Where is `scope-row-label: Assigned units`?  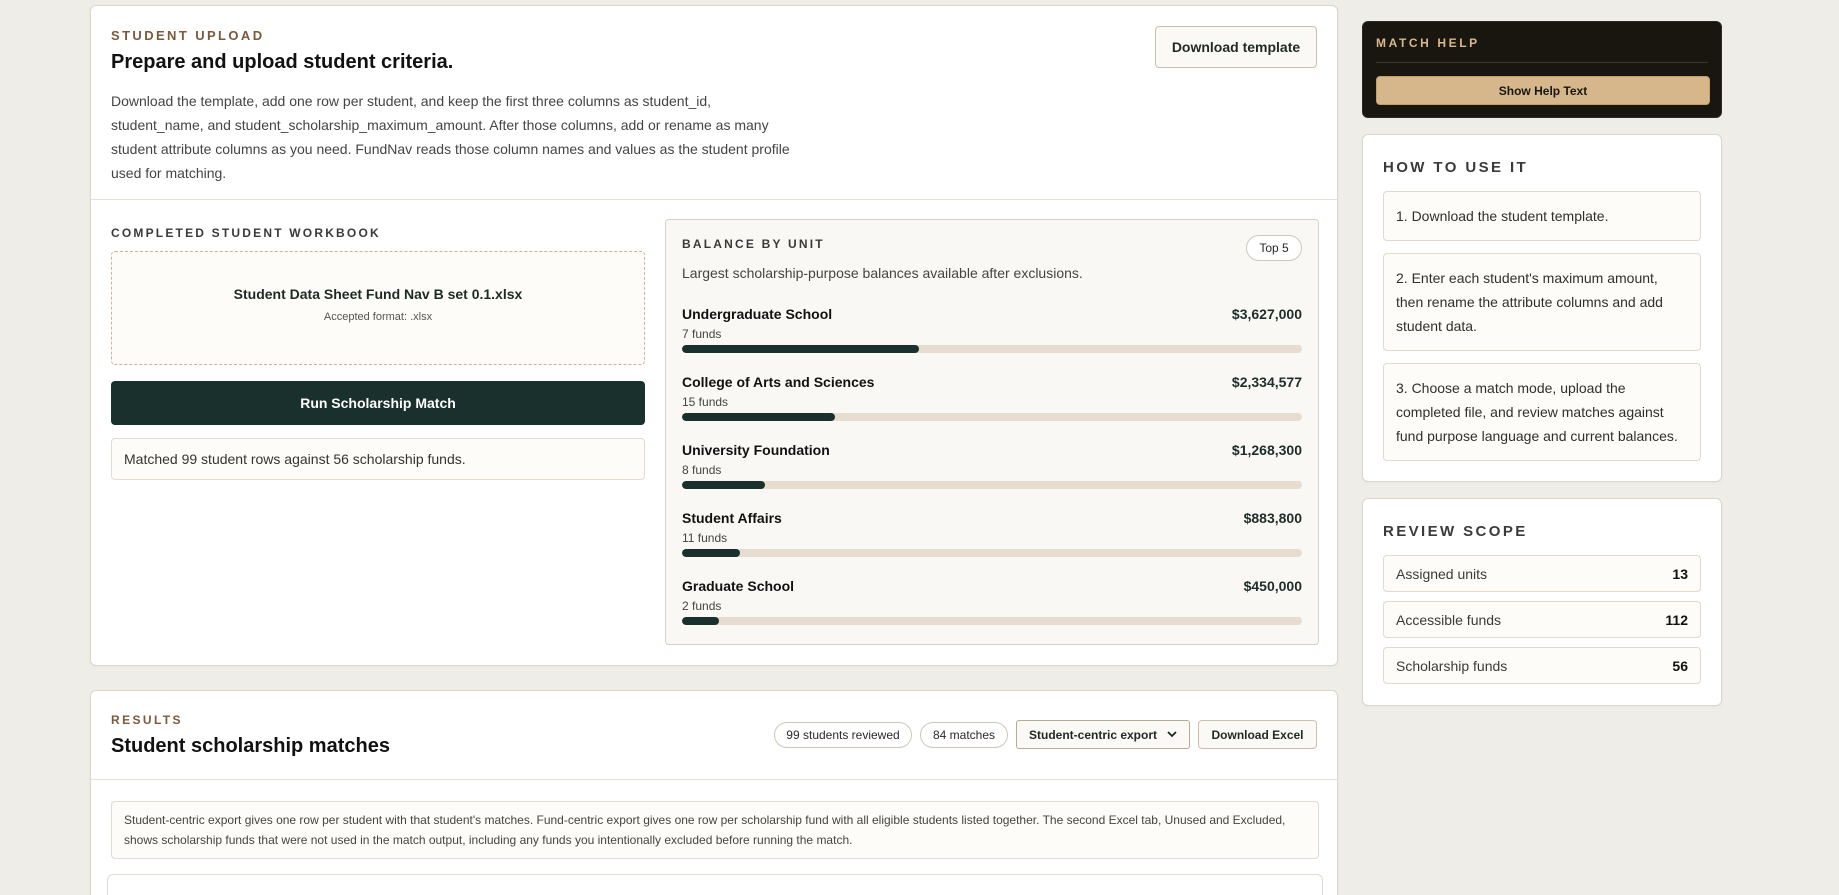 scope-row-label: Assigned units is located at coordinates (1442, 573).